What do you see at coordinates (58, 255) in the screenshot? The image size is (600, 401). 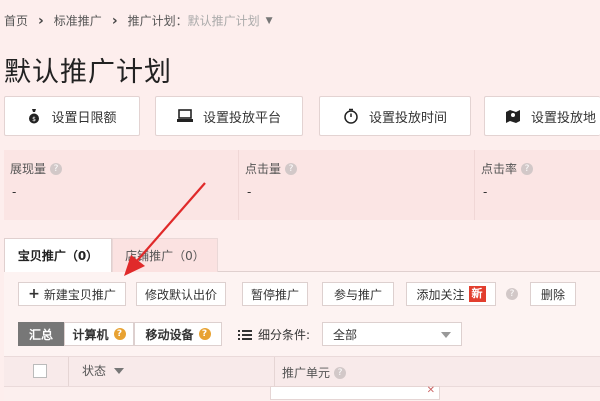 I see `tab-item-promotion: 宝贝推广（0）` at bounding box center [58, 255].